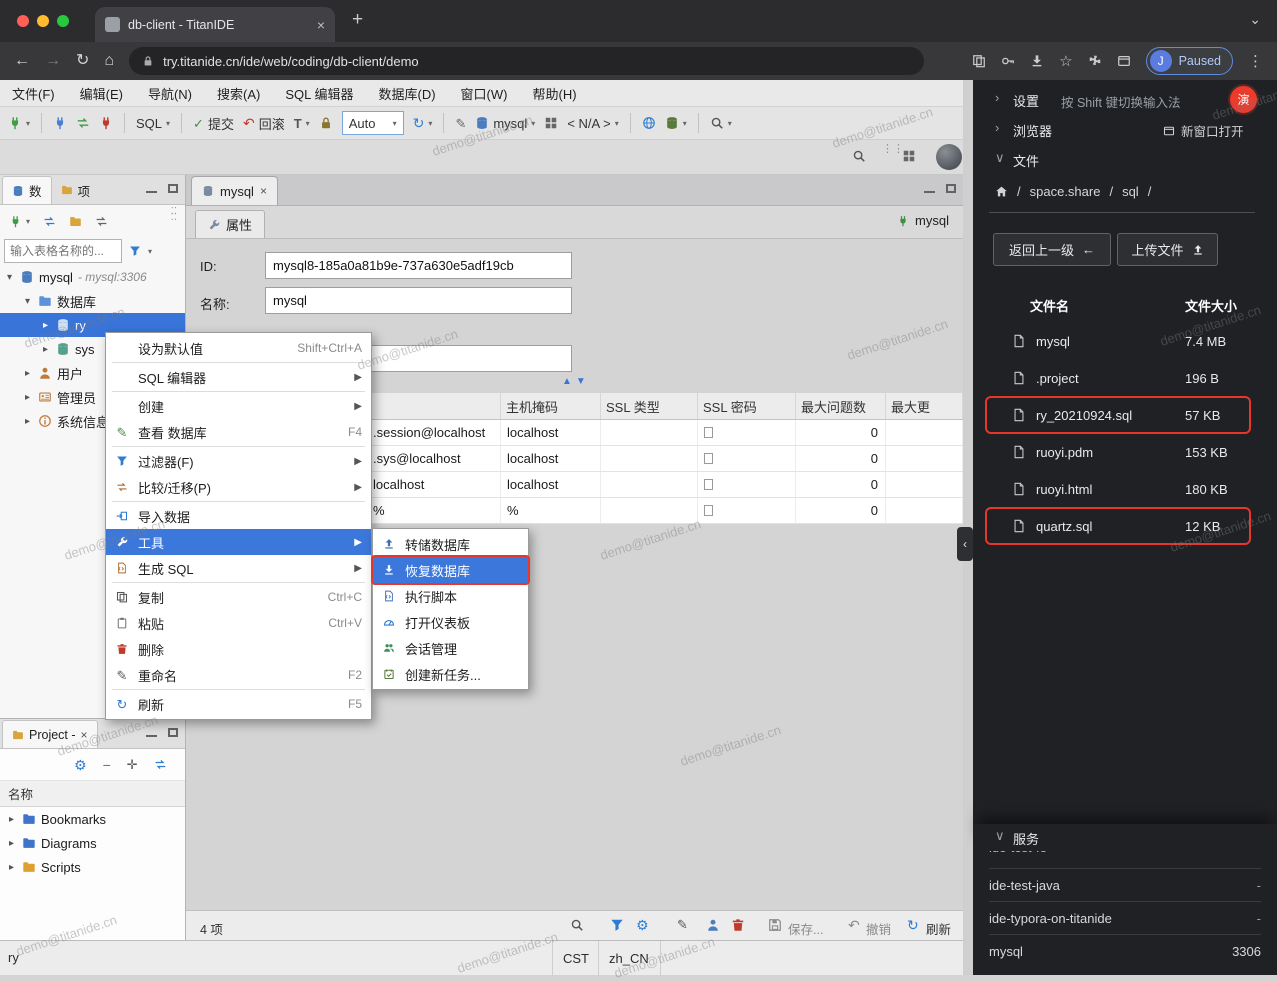  I want to click on rollback-button: ↶ 回滚, so click(264, 123).